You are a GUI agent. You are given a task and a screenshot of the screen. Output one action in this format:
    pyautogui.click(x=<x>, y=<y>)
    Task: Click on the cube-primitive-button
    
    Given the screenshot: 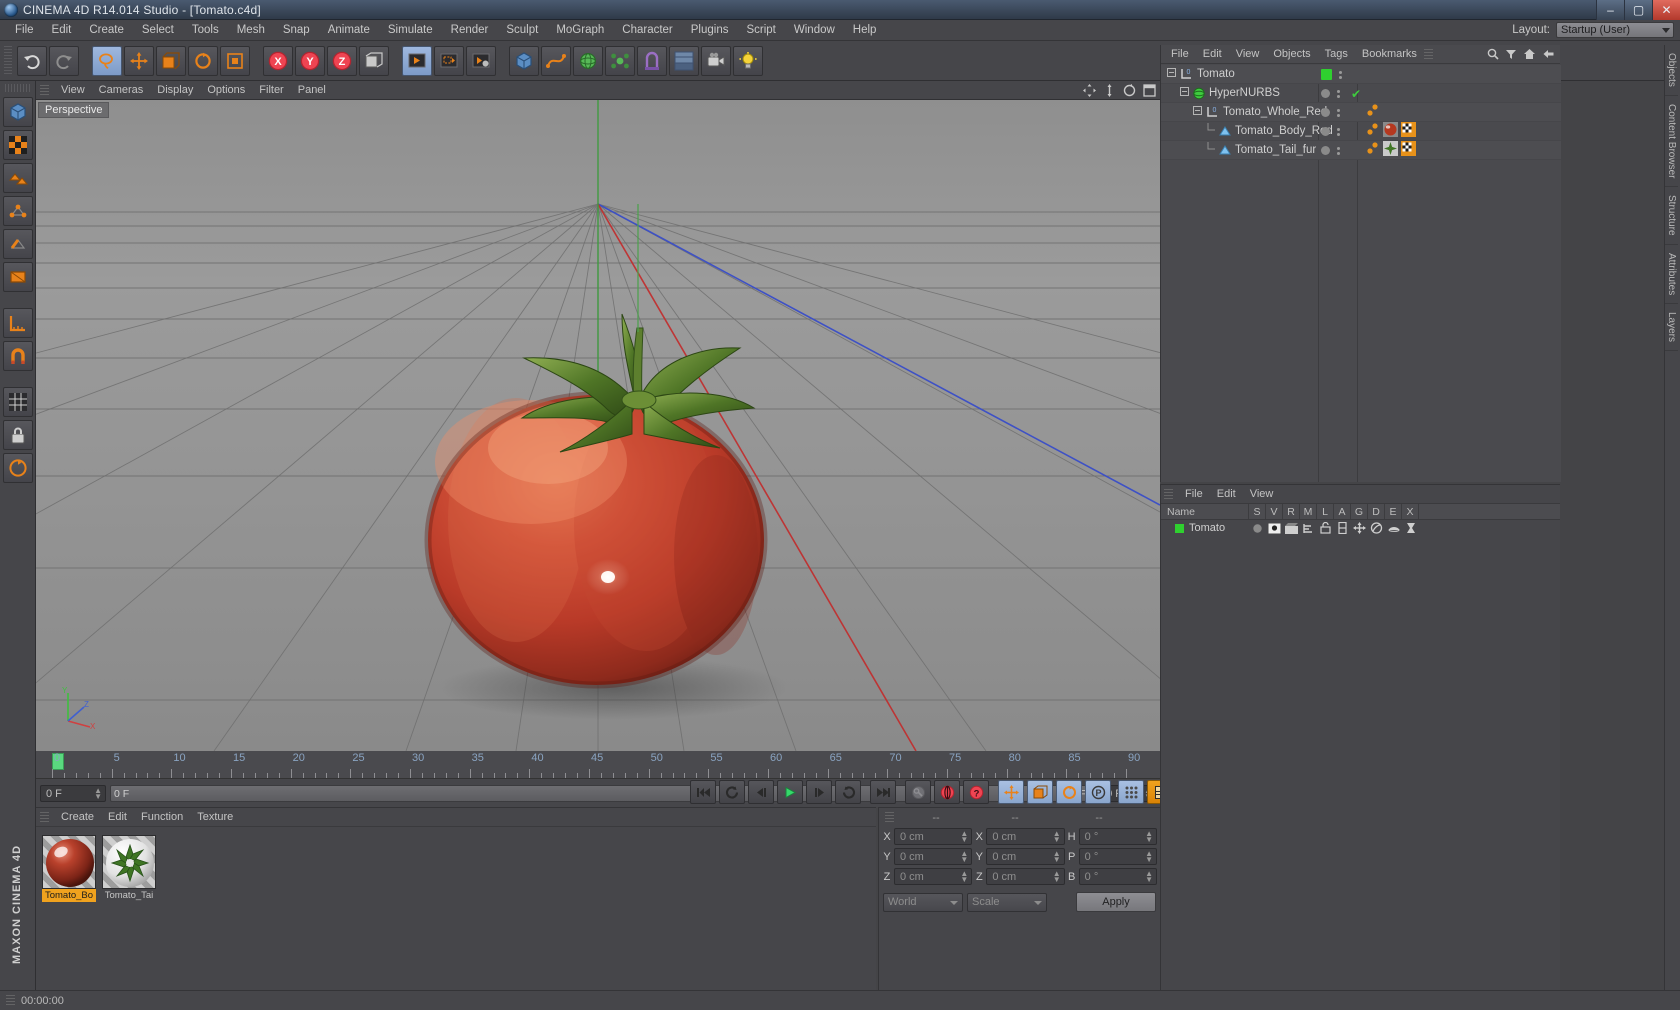 What is the action you would take?
    pyautogui.click(x=524, y=60)
    